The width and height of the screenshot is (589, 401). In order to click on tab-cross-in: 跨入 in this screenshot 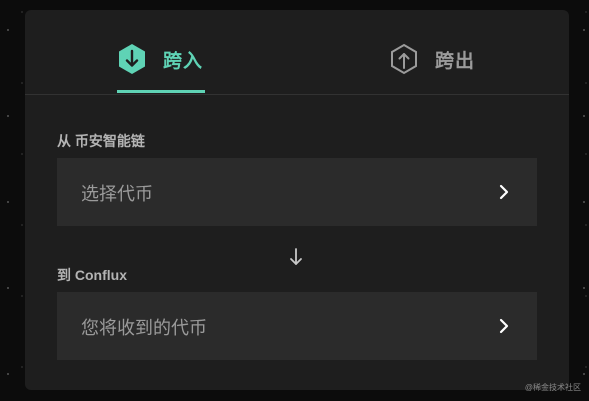, I will do `click(161, 52)`.